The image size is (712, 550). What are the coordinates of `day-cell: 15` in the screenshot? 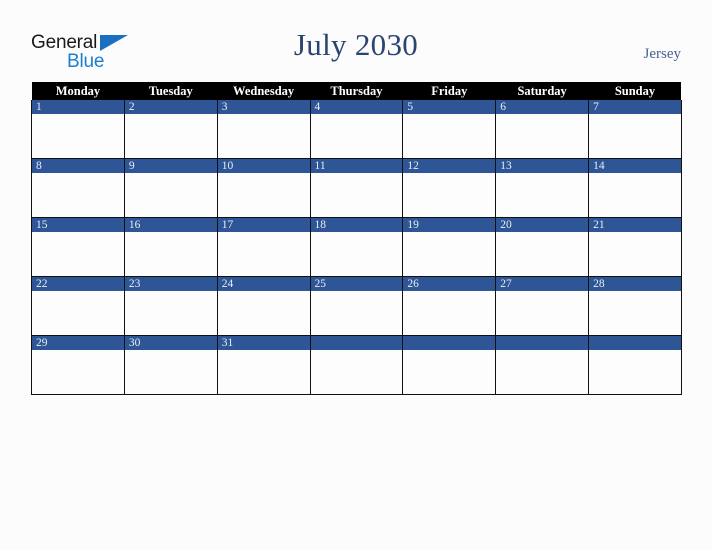 It's located at (78, 247).